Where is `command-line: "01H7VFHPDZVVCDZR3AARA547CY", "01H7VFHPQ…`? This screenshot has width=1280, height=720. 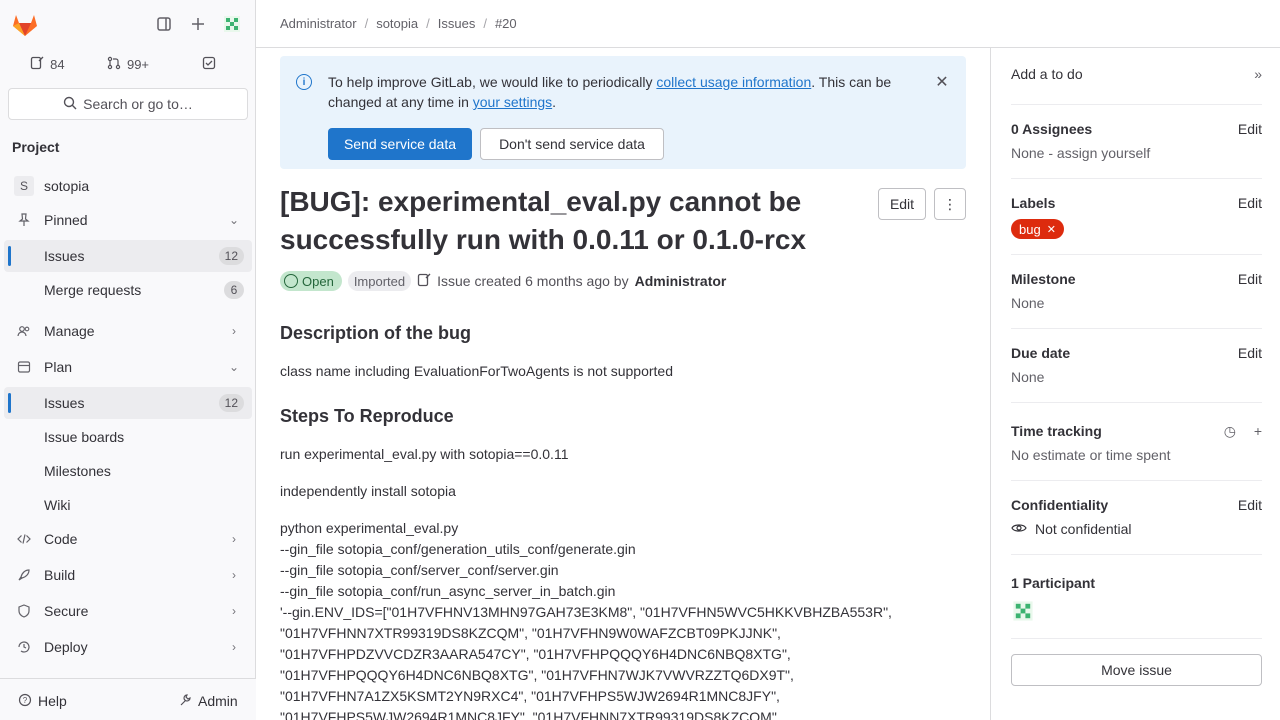
command-line: "01H7VFHPDZVVCDZR3AARA547CY", "01H7VFHPQ… is located at coordinates (535, 654).